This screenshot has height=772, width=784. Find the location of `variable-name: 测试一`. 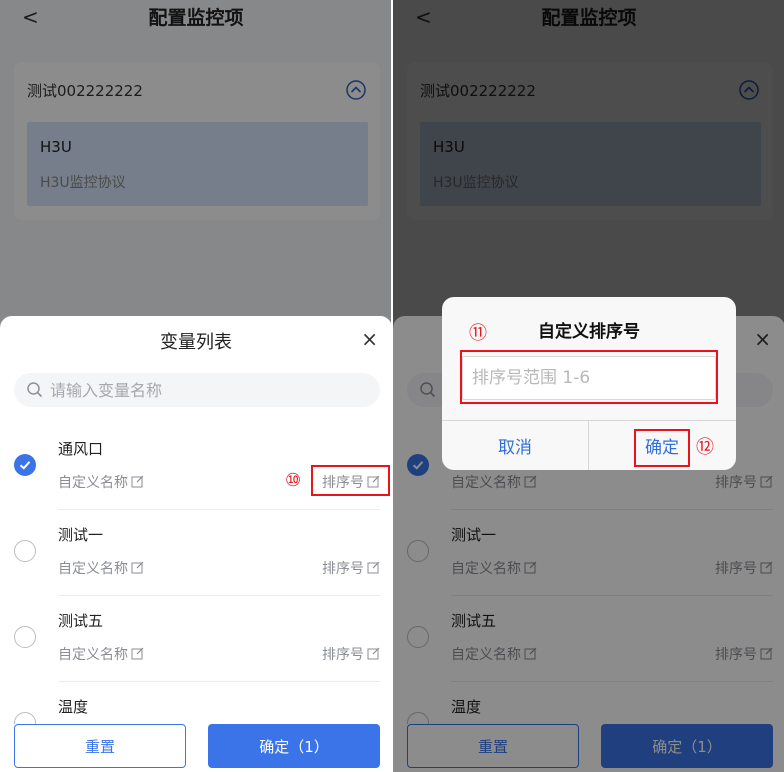

variable-name: 测试一 is located at coordinates (81, 535).